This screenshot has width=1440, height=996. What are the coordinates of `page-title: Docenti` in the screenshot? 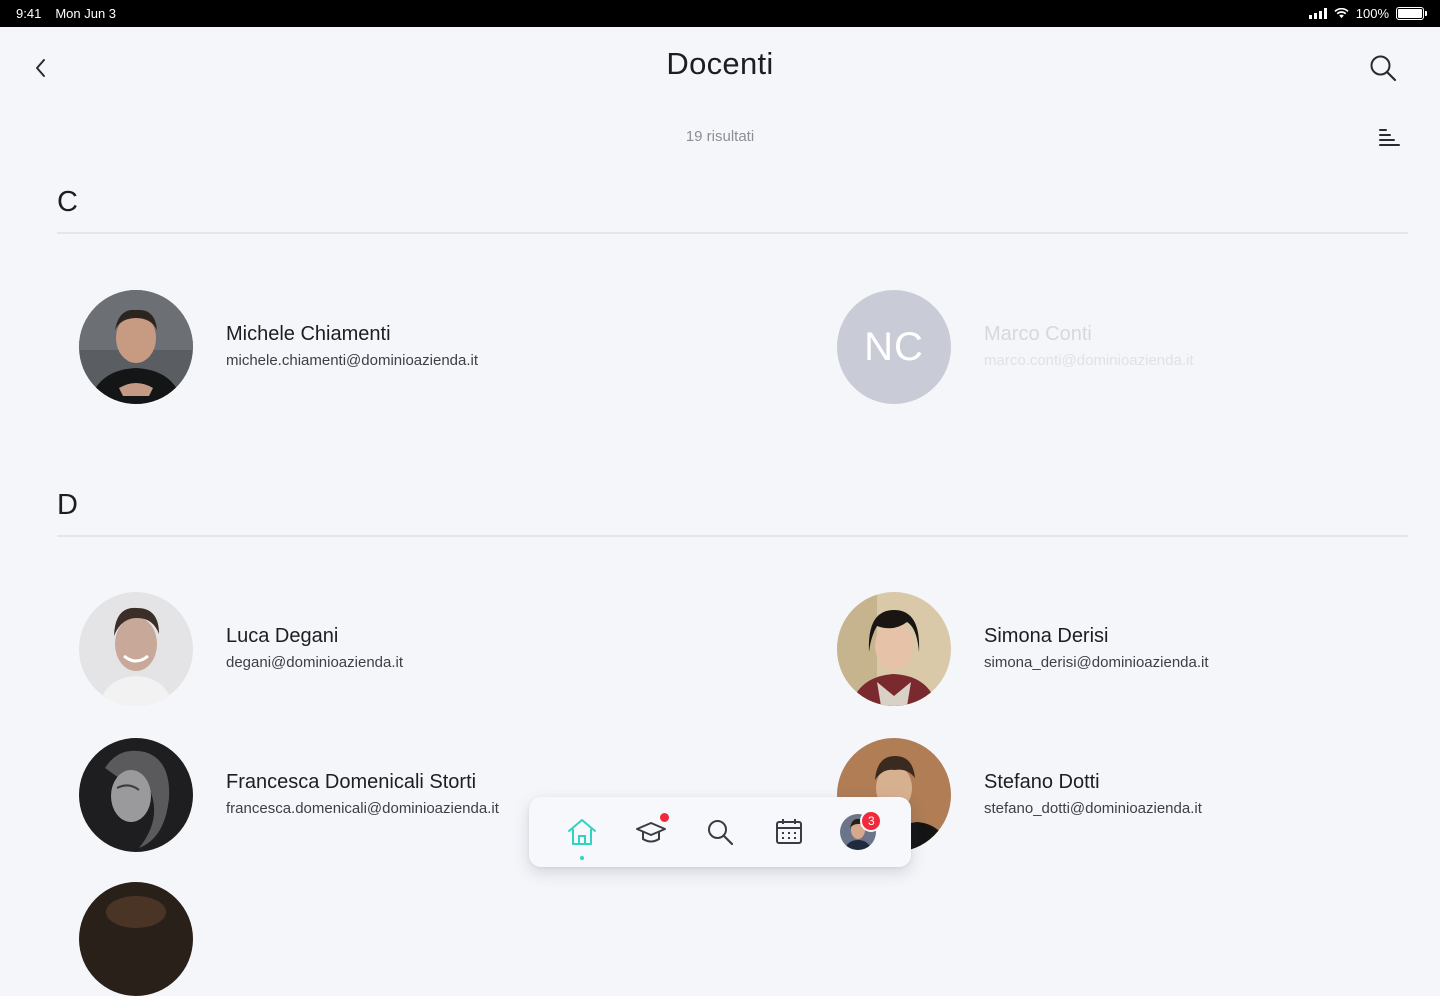 It's located at (720, 63).